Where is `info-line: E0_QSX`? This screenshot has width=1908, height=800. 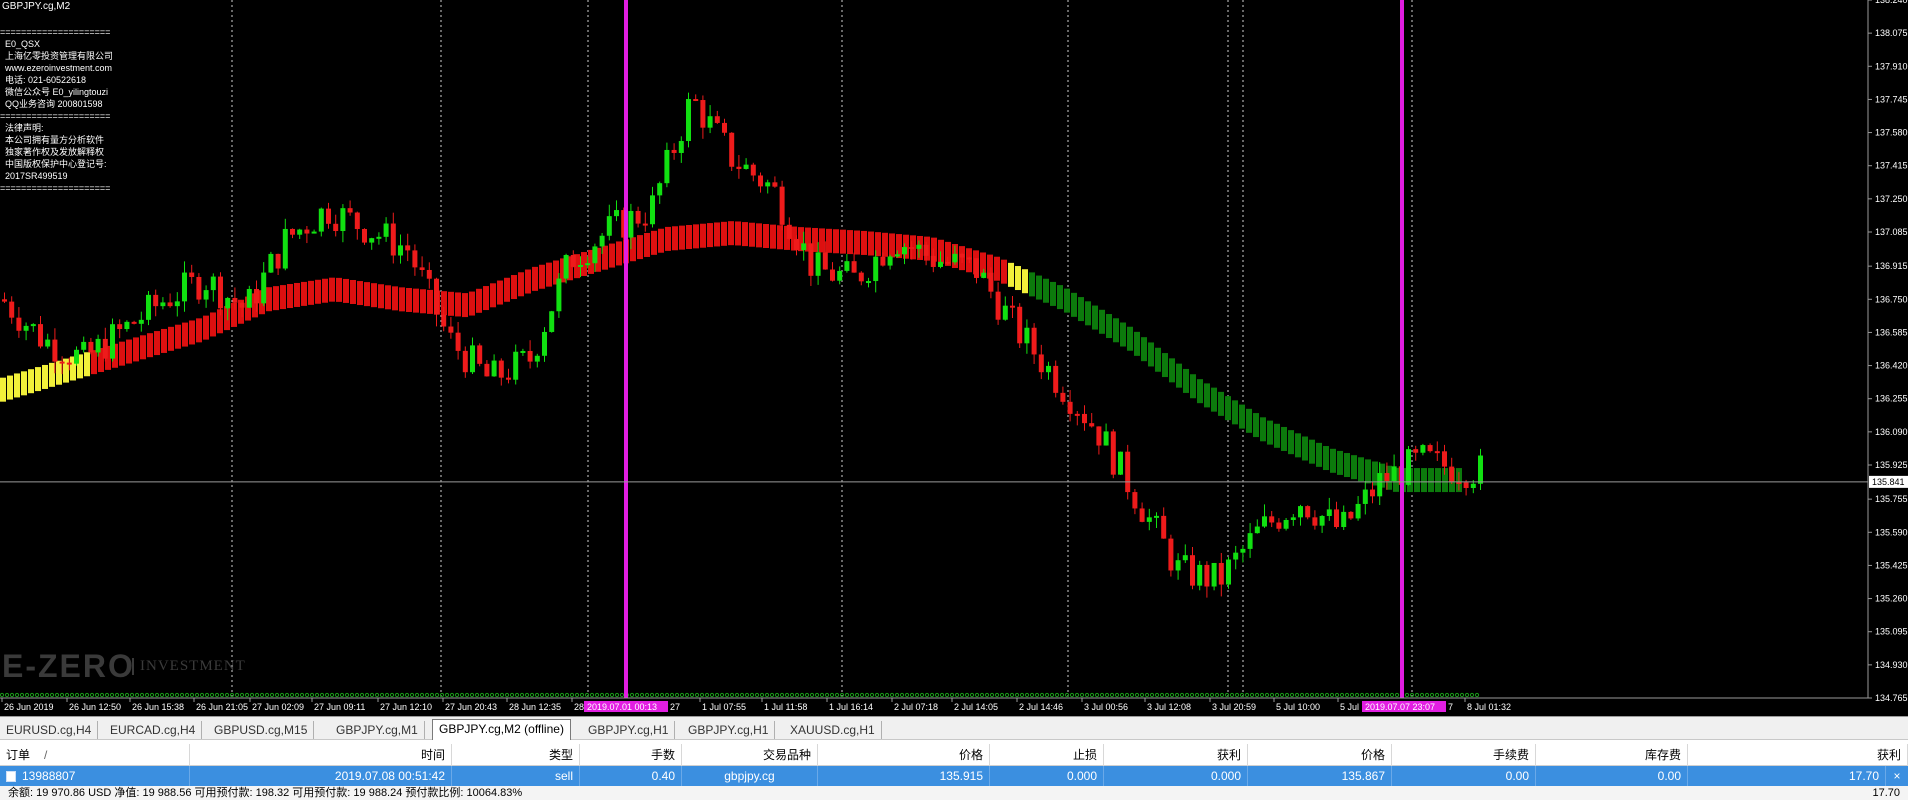 info-line: E0_QSX is located at coordinates (20, 44).